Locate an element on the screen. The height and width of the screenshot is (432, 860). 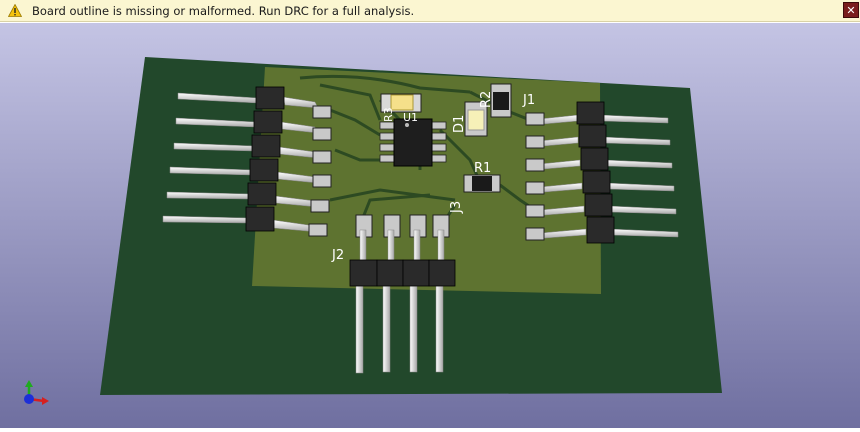
label-d1: D1 is located at coordinates (459, 124).